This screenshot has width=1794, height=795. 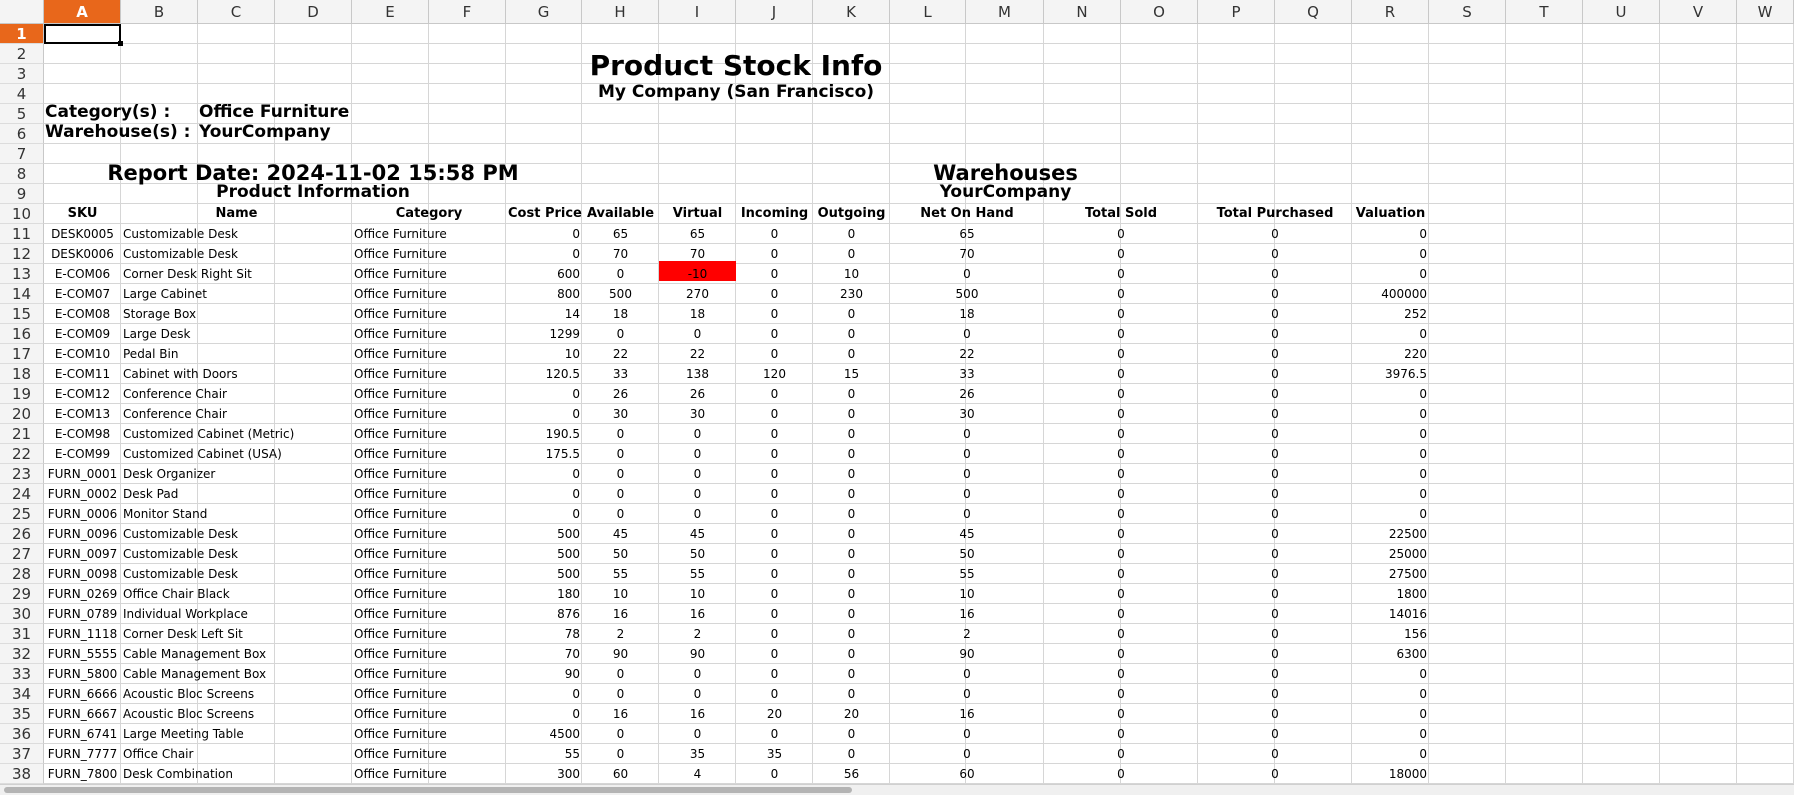 What do you see at coordinates (967, 394) in the screenshot?
I see `table-cell-net-on-hand: 26` at bounding box center [967, 394].